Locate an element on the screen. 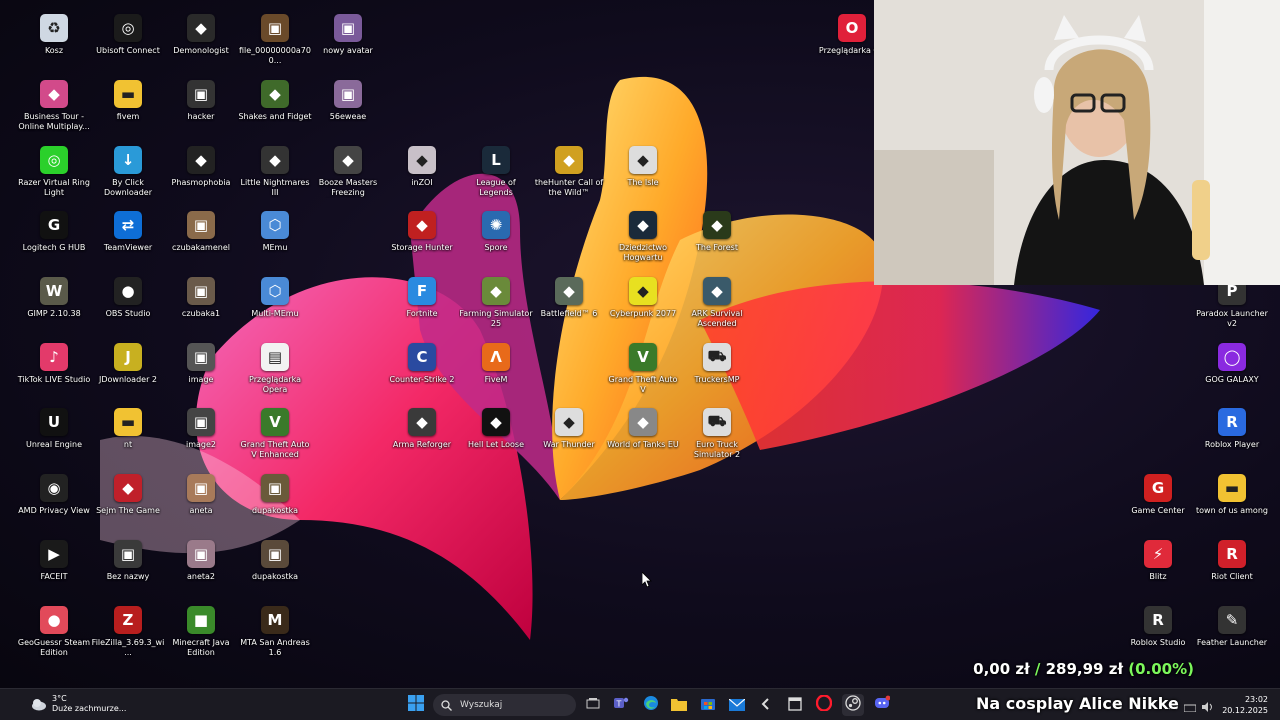 The image size is (1280, 720). desktop-shortcut: ◆ Demonologist is located at coordinates (201, 47).